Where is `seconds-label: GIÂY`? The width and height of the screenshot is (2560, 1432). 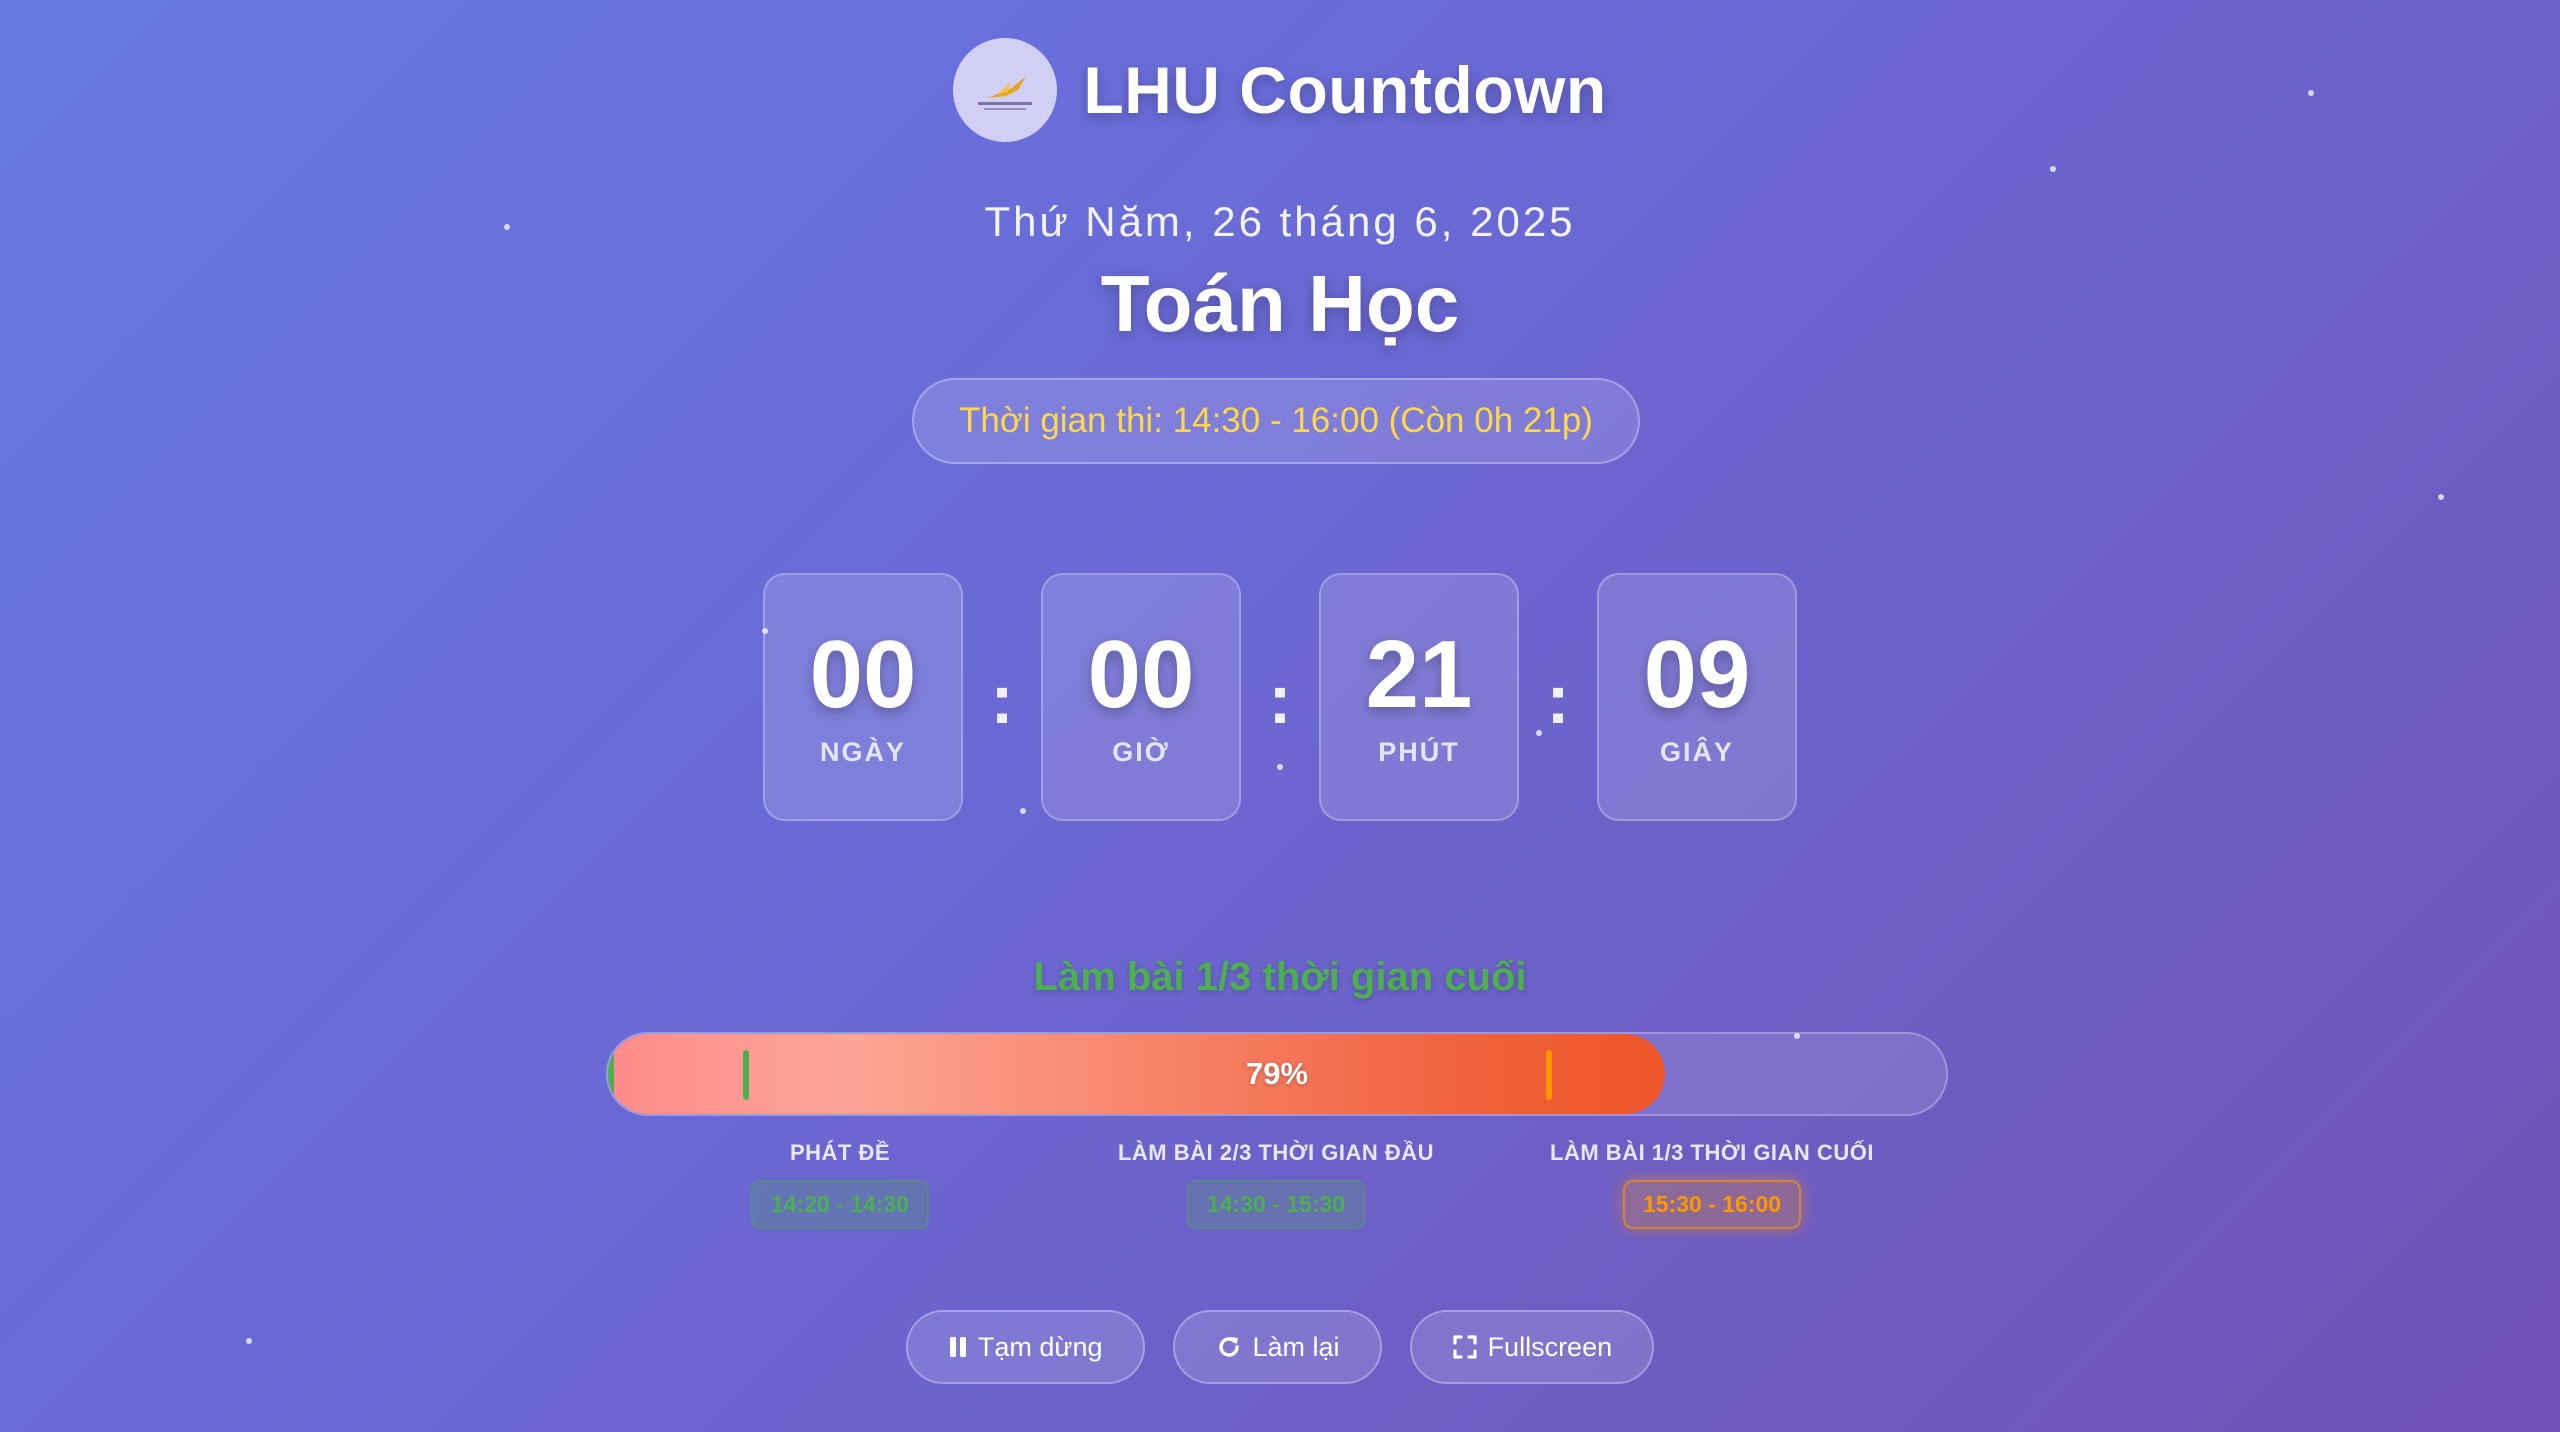 seconds-label: GIÂY is located at coordinates (1696, 751).